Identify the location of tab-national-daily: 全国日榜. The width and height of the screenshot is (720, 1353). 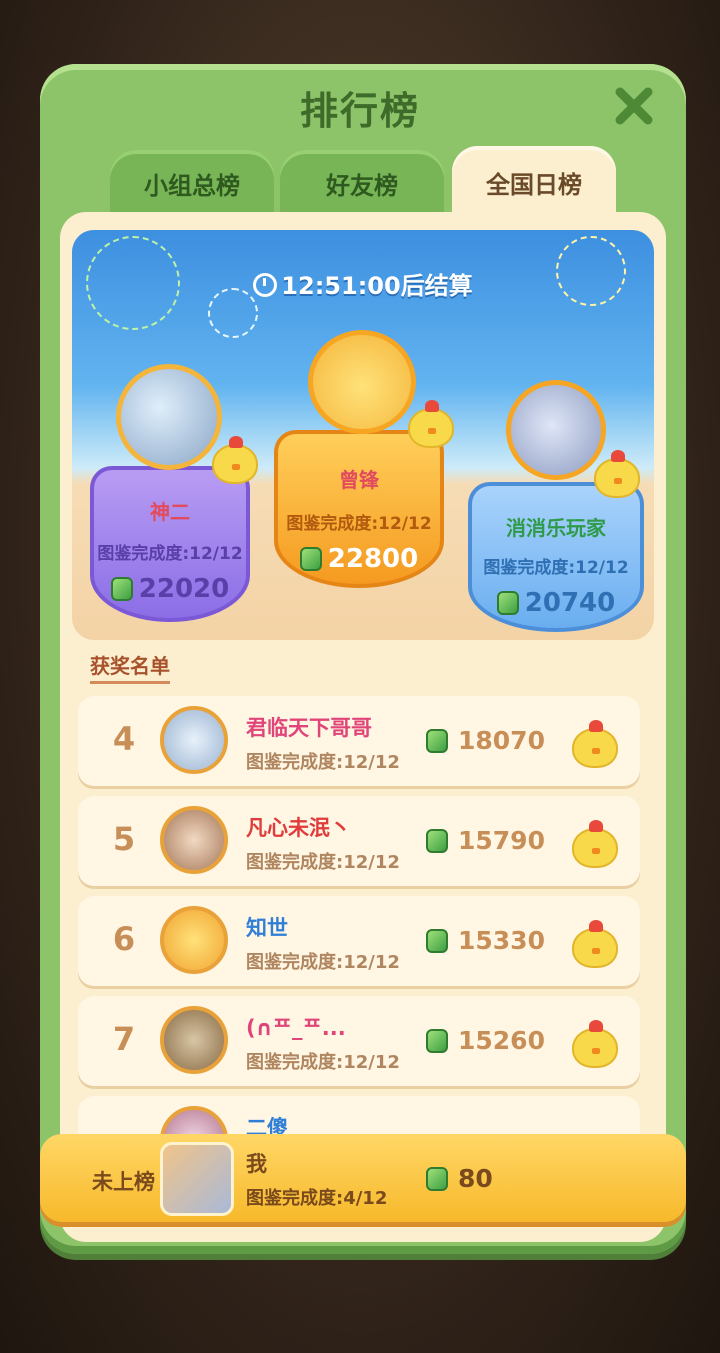
(534, 182).